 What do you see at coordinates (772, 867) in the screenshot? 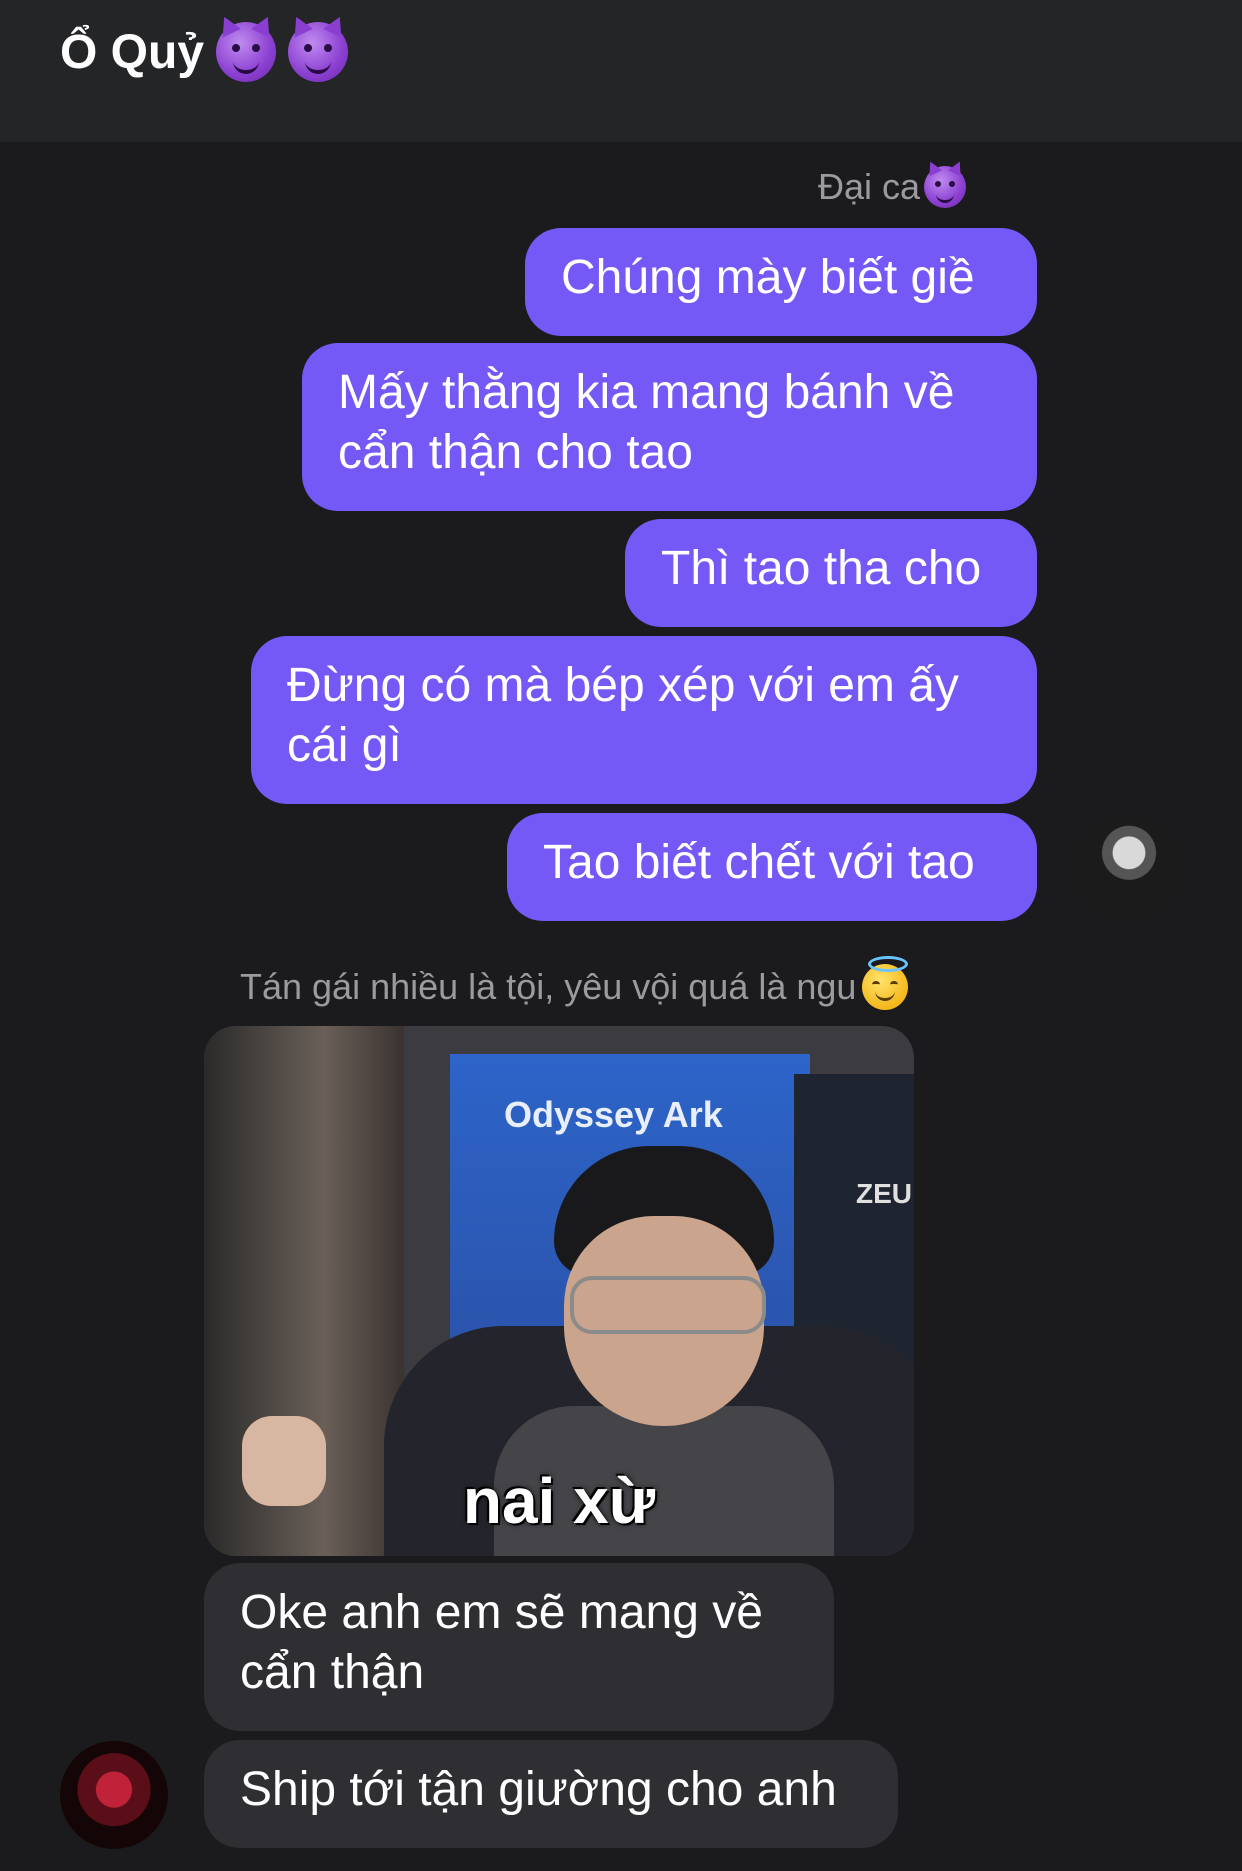
I see `message-bubble-outgoing: Tao biết chết với tao` at bounding box center [772, 867].